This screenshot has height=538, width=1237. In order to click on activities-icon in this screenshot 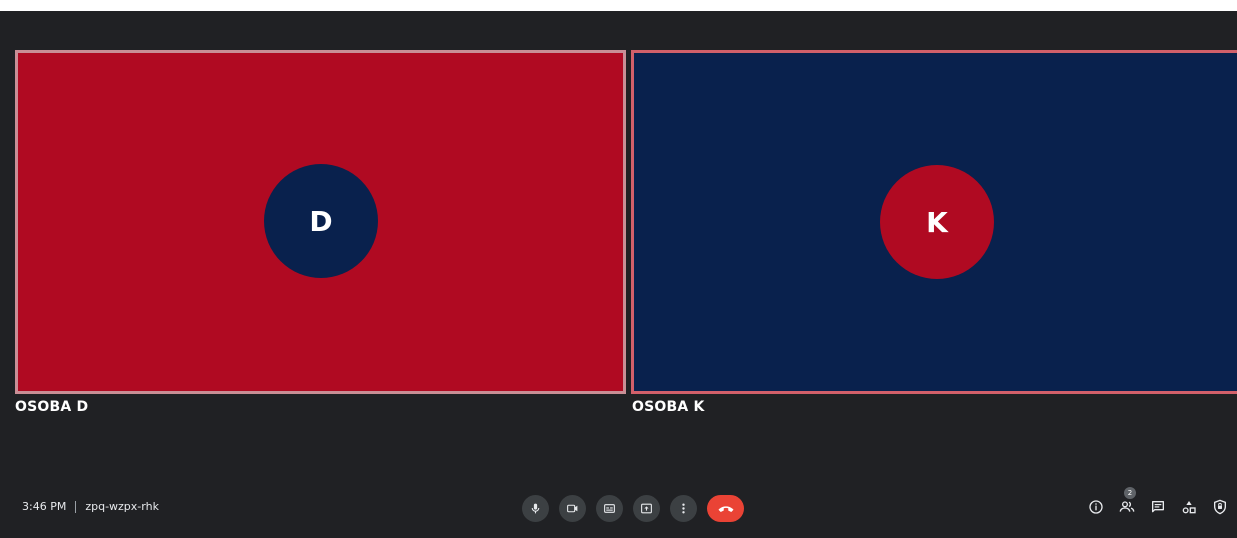, I will do `click(1189, 507)`.